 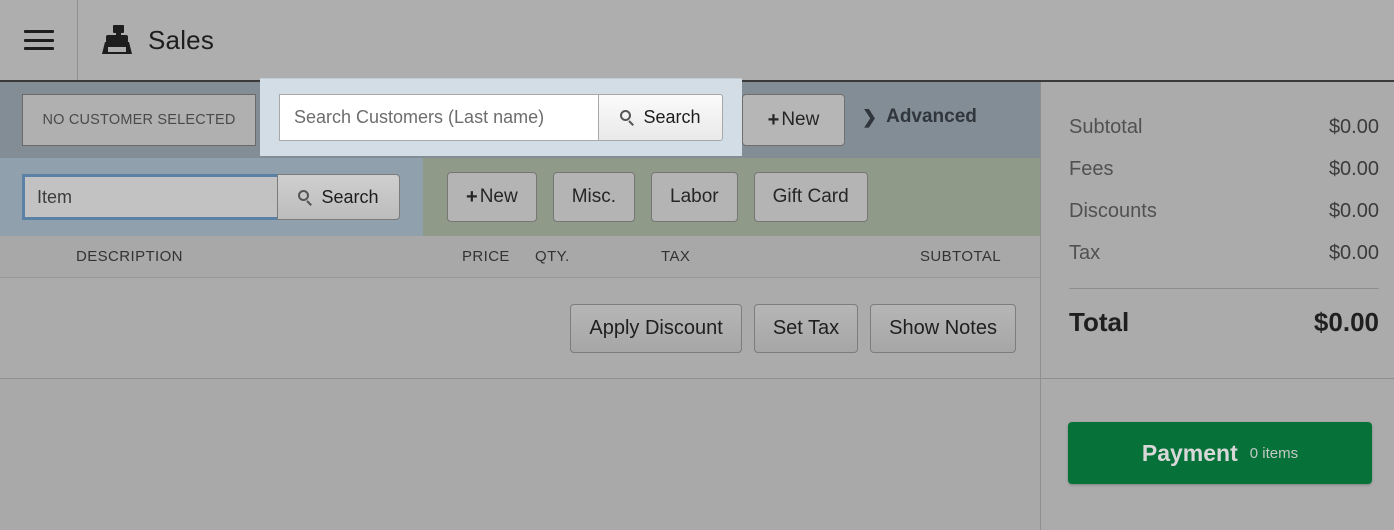 I want to click on panel-divider, so click(x=1217, y=378).